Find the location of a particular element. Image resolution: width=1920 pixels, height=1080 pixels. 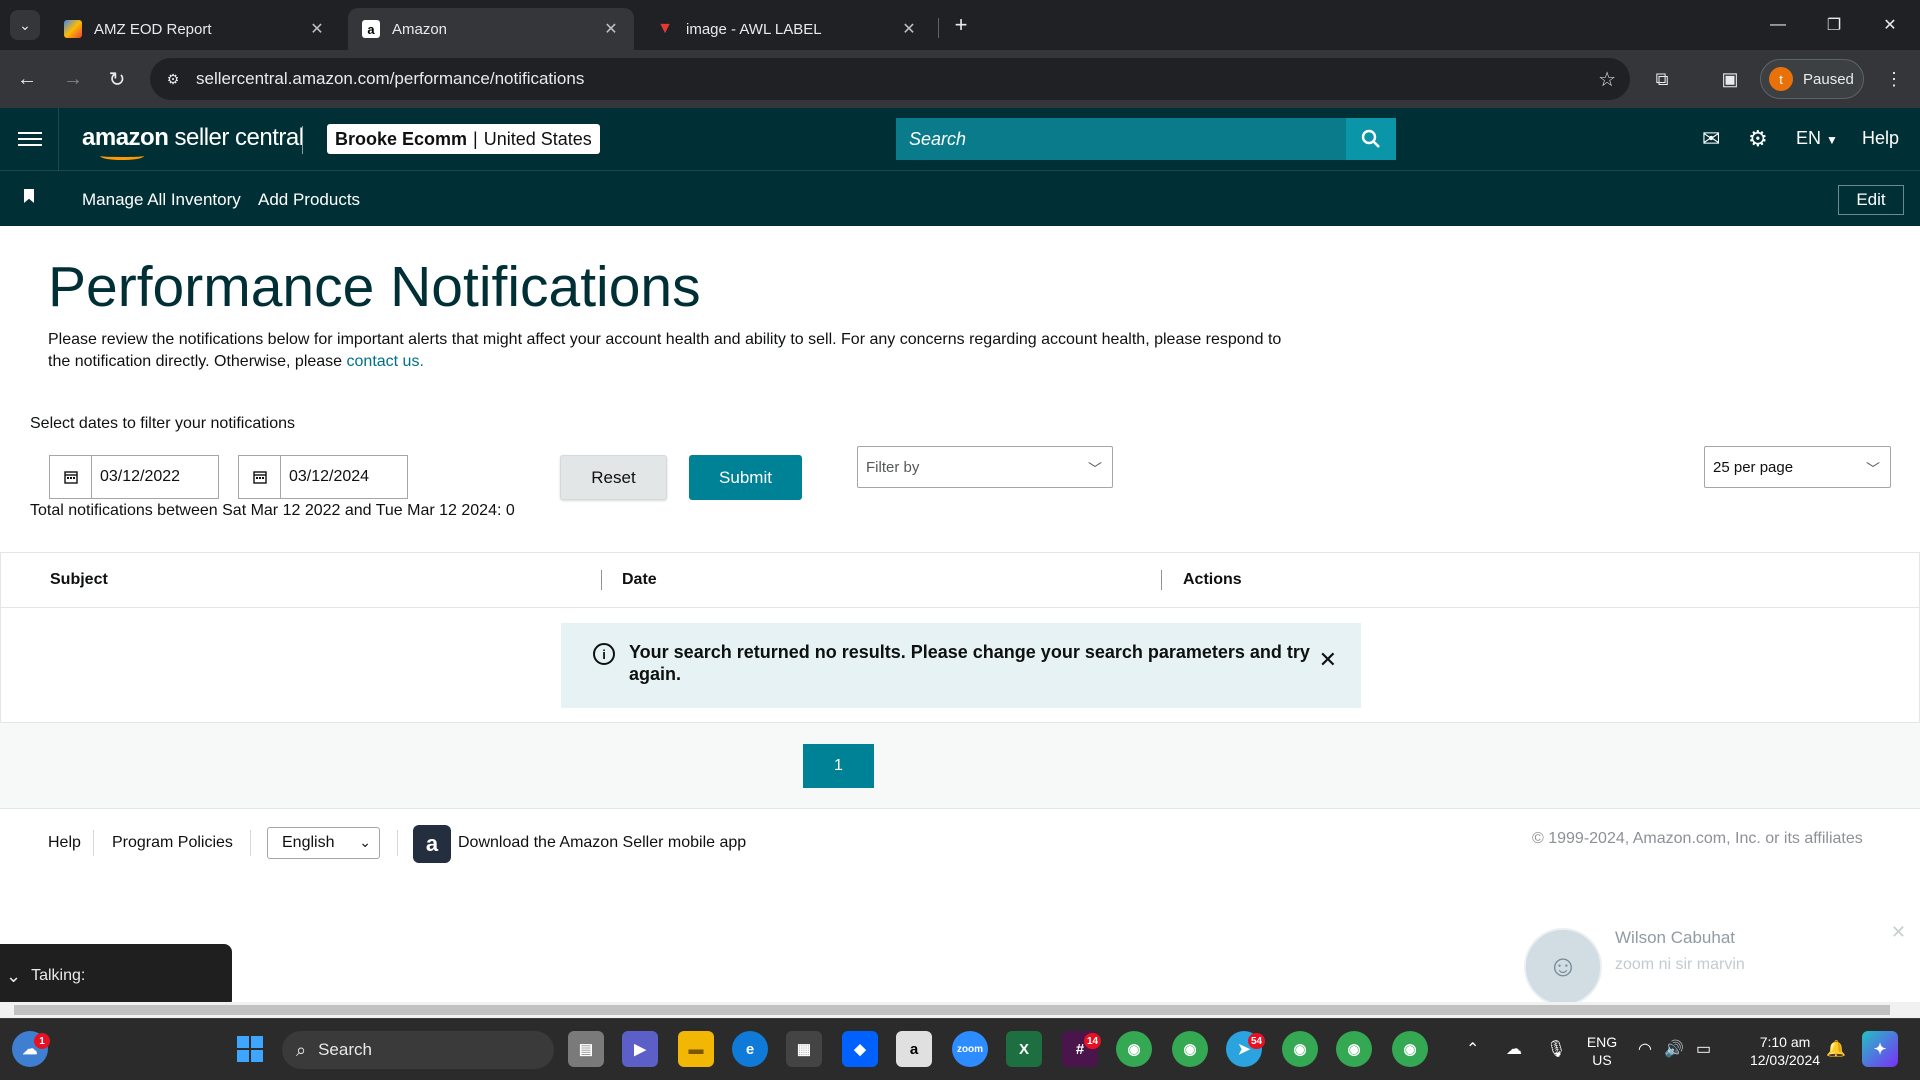

excel-icon: X is located at coordinates (1024, 1049).